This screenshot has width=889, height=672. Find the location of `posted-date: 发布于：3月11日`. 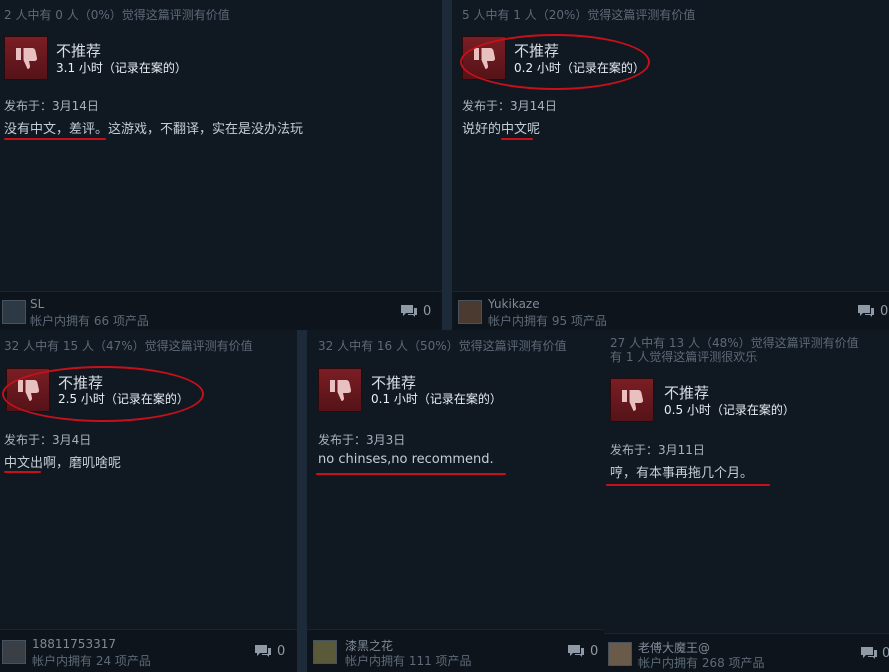

posted-date: 发布于：3月11日 is located at coordinates (657, 450).